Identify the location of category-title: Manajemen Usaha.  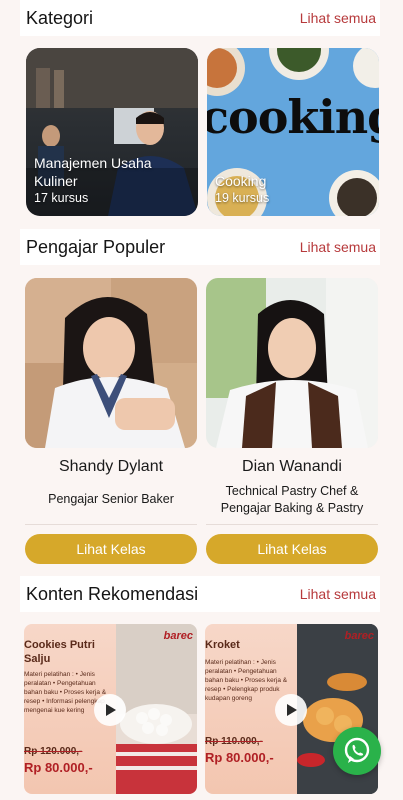
(93, 163).